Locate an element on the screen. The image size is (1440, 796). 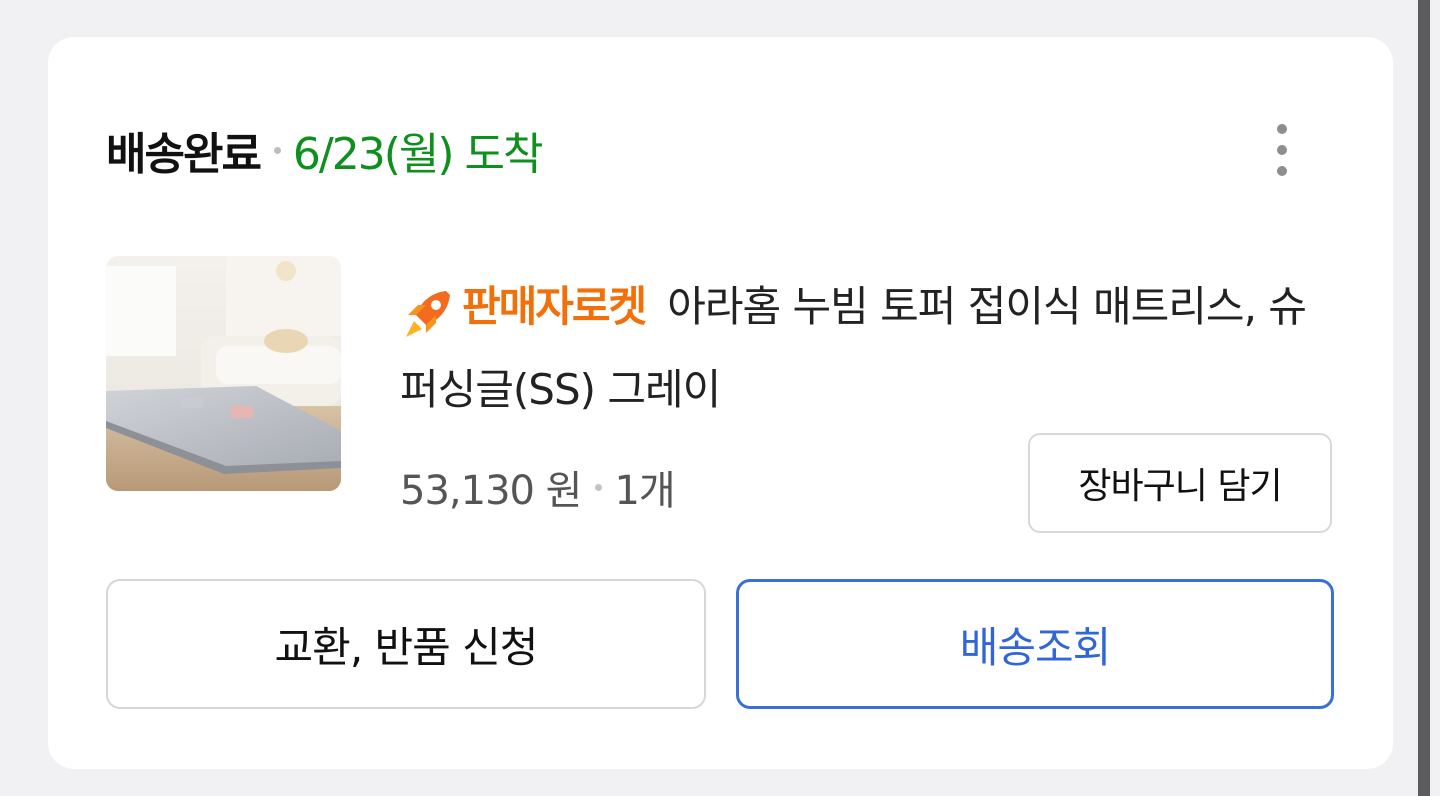
add-to-cart-button: 장바구니 담기 is located at coordinates (1180, 483).